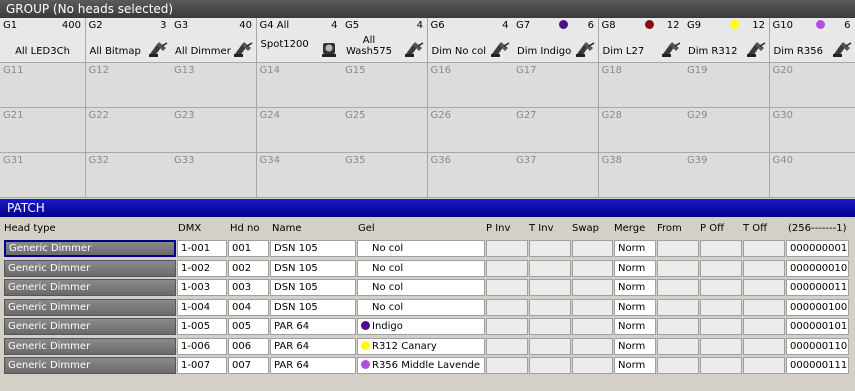  Describe the element at coordinates (202, 307) in the screenshot. I see `cell-dmx: 1-004` at that location.